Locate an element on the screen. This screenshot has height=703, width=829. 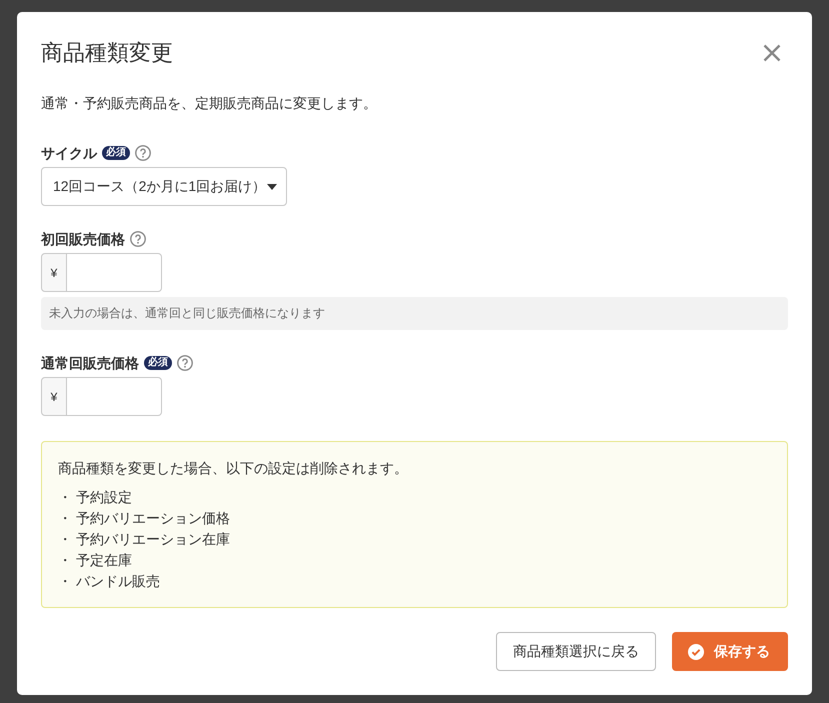
list-item-text: 予約設定 is located at coordinates (104, 497).